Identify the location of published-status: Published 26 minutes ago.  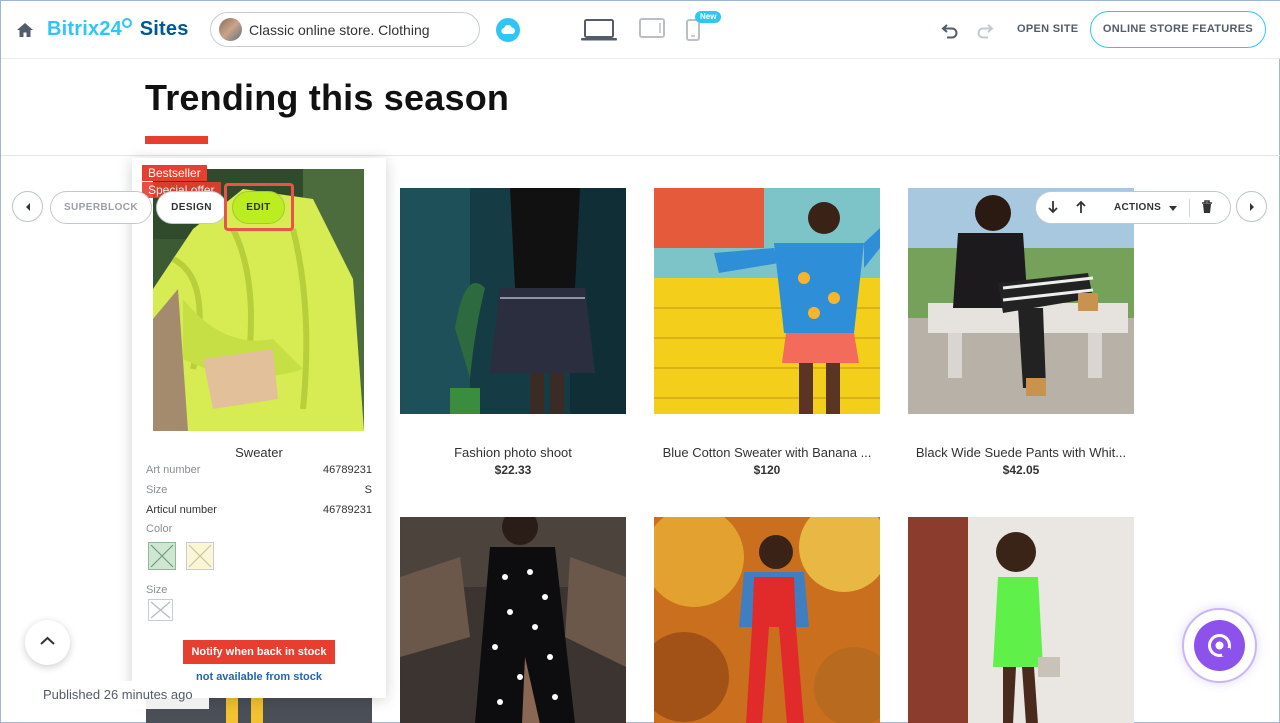
(118, 695).